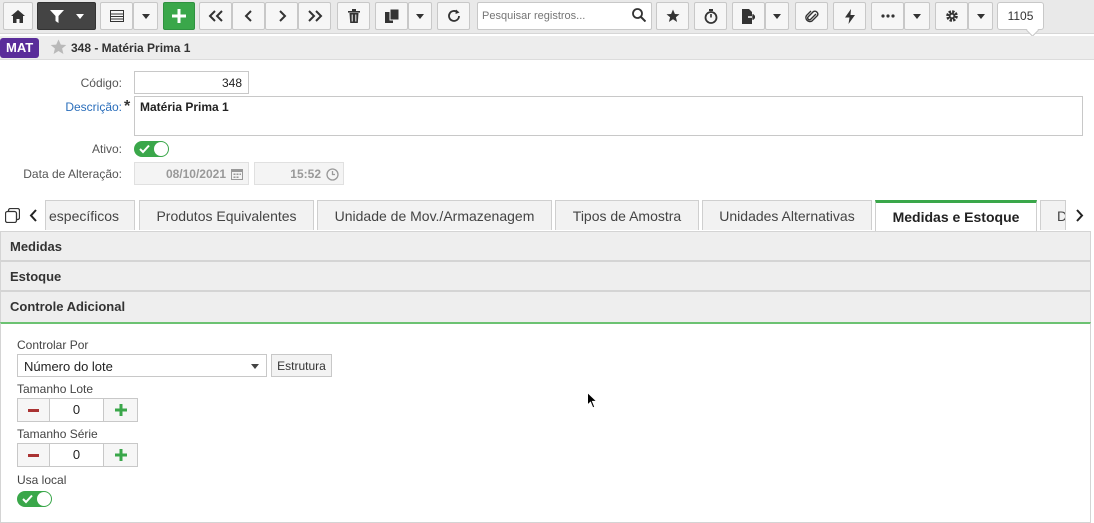 This screenshot has width=1094, height=523. I want to click on tamanho-serie-increment-button, so click(120, 455).